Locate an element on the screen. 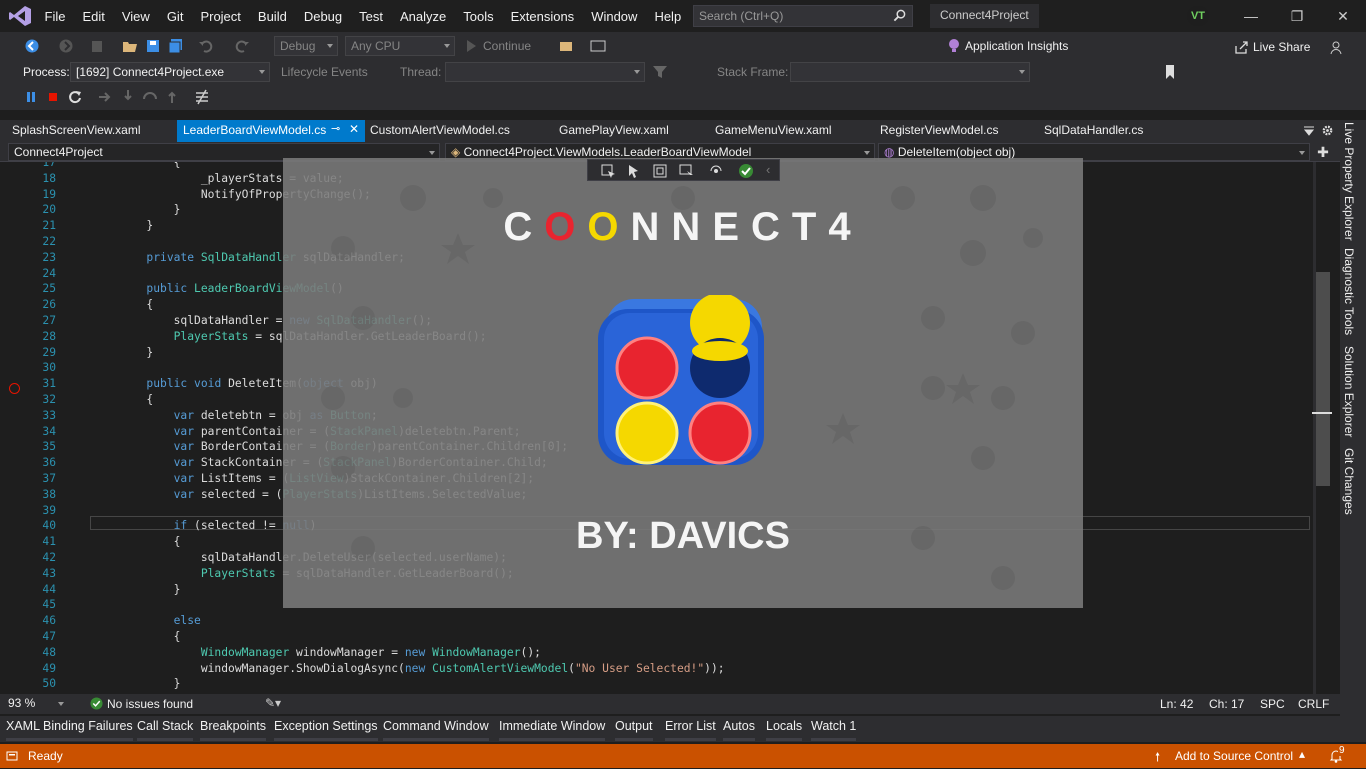  process-dropdown: [1692] Connect4Project.exe is located at coordinates (170, 72).